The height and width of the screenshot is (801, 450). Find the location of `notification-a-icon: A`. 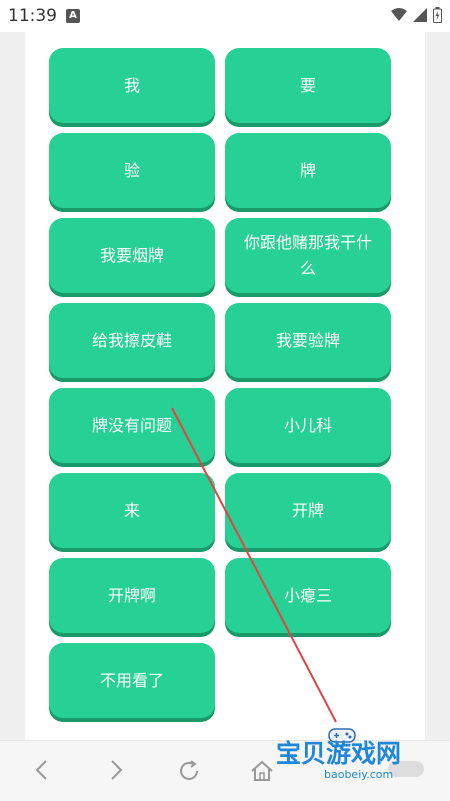

notification-a-icon: A is located at coordinates (73, 16).